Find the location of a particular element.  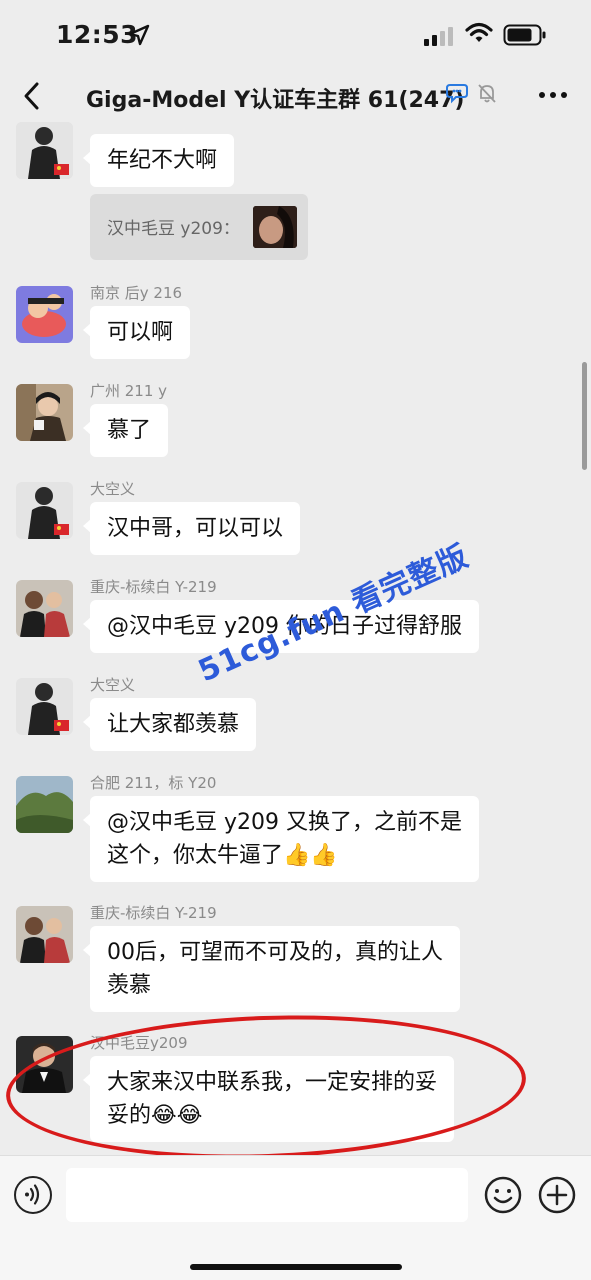

message-line: 00后，可望而不可及的，真的让人 is located at coordinates (275, 952).